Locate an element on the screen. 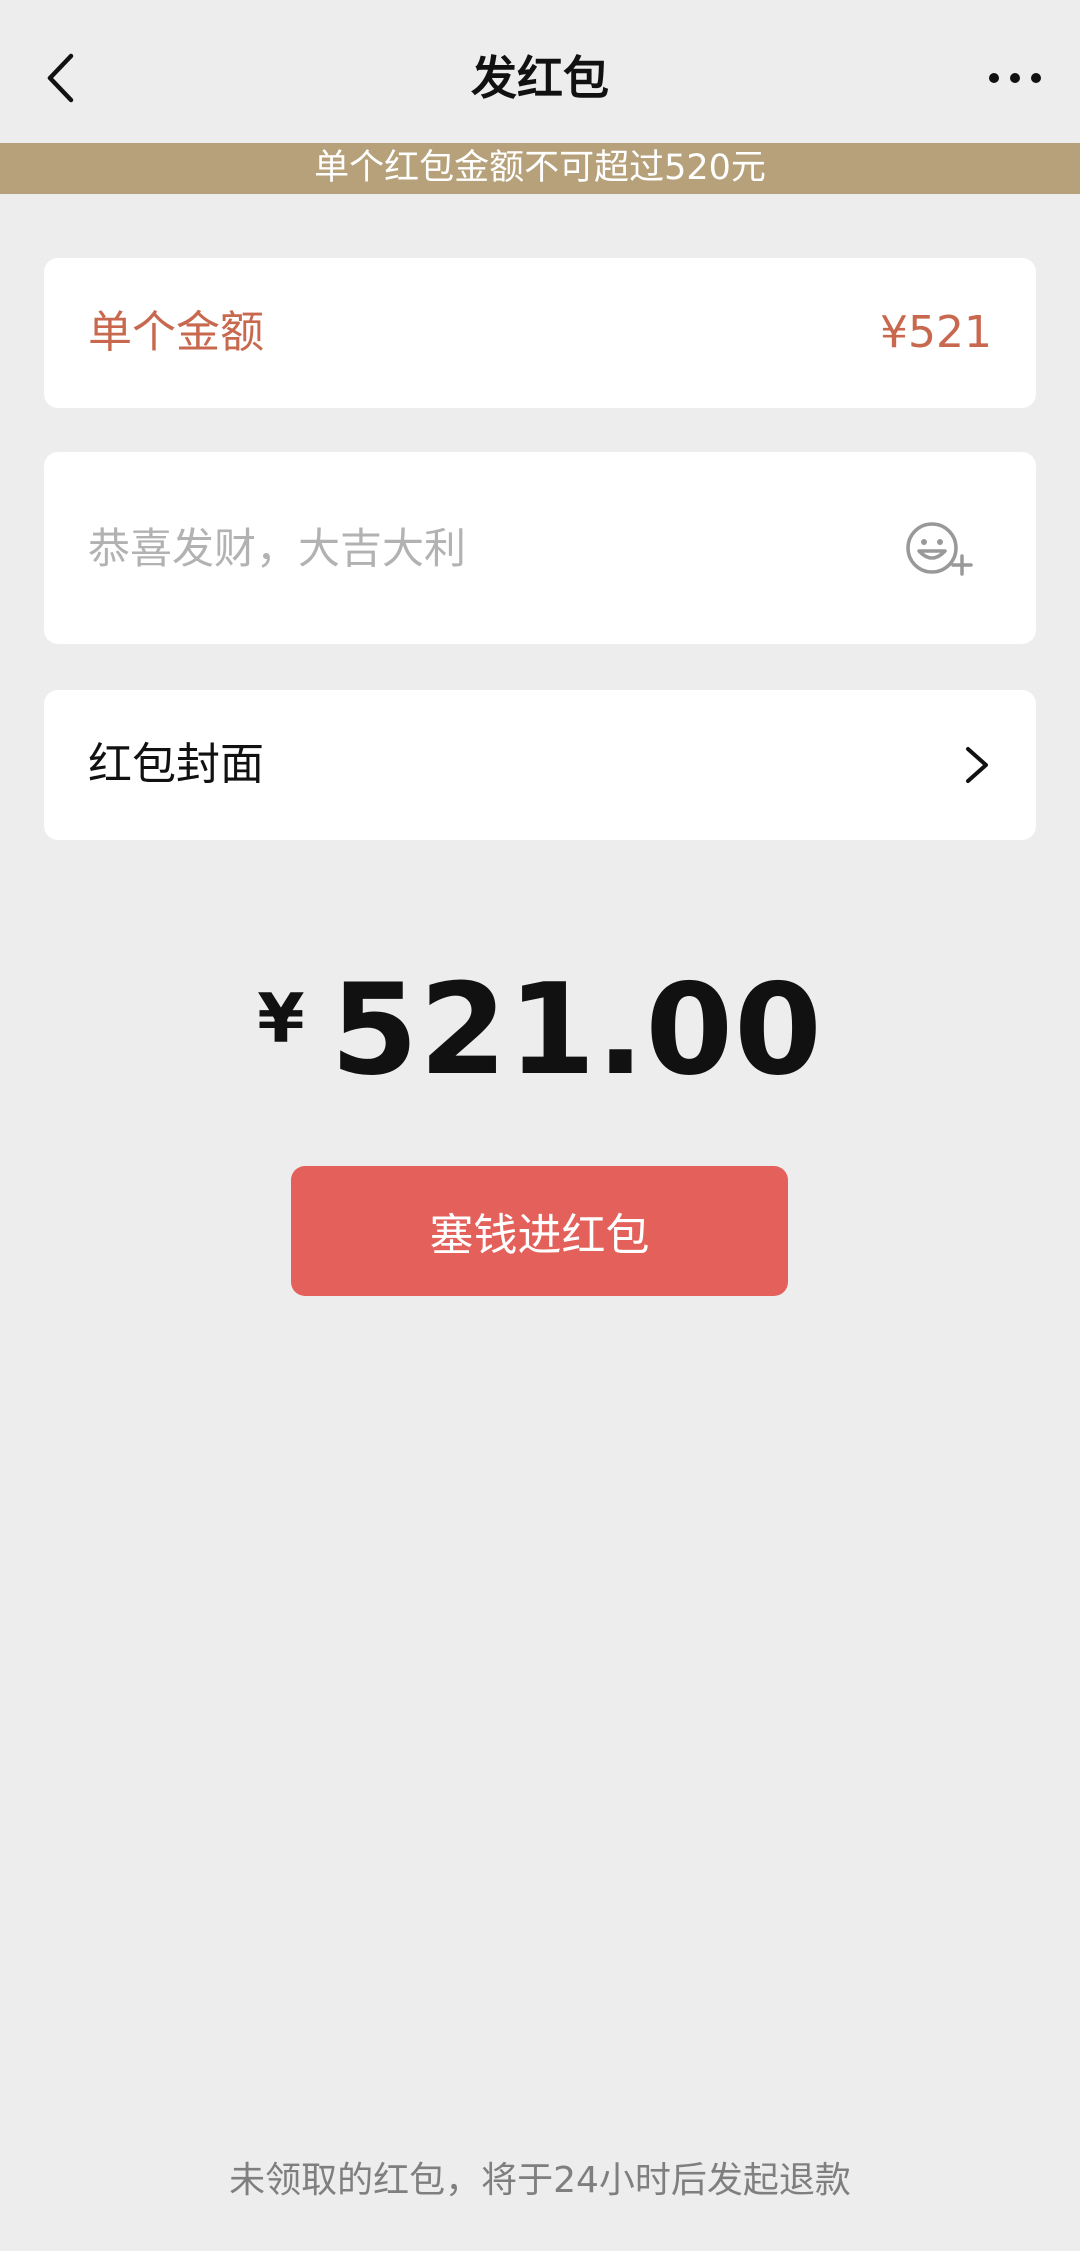 The width and height of the screenshot is (1080, 2251). greeting-input is located at coordinates (488, 548).